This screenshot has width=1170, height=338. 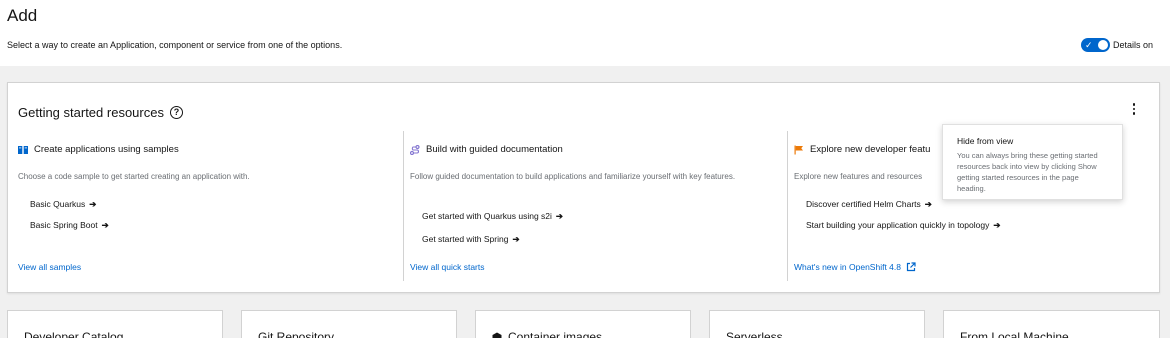 I want to click on tooltip-title: Hide from view, so click(x=985, y=141).